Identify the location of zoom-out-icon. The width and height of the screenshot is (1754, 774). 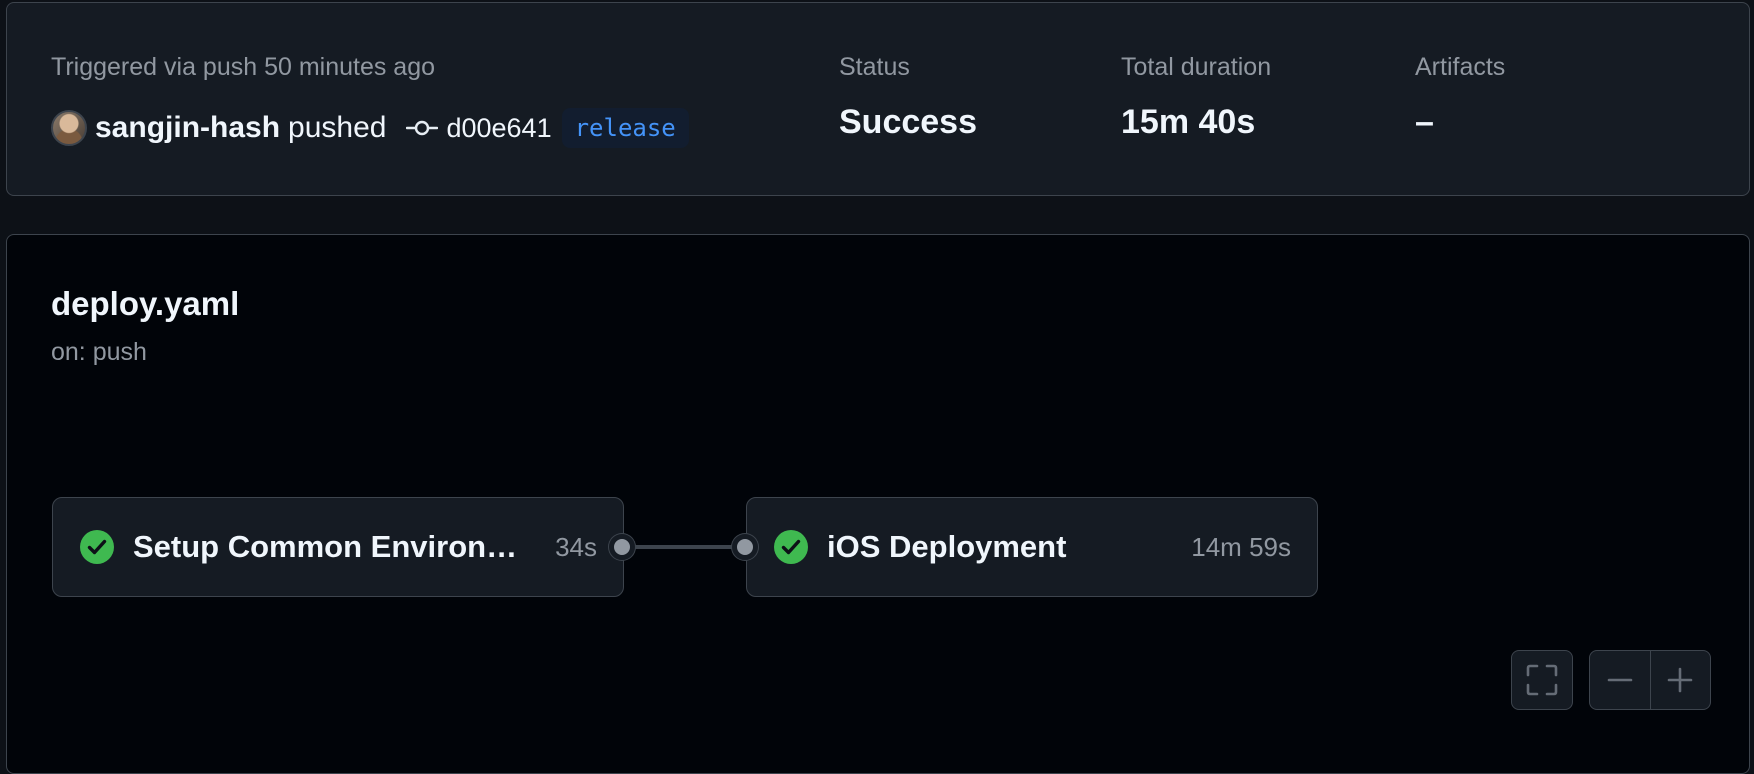
(1620, 680).